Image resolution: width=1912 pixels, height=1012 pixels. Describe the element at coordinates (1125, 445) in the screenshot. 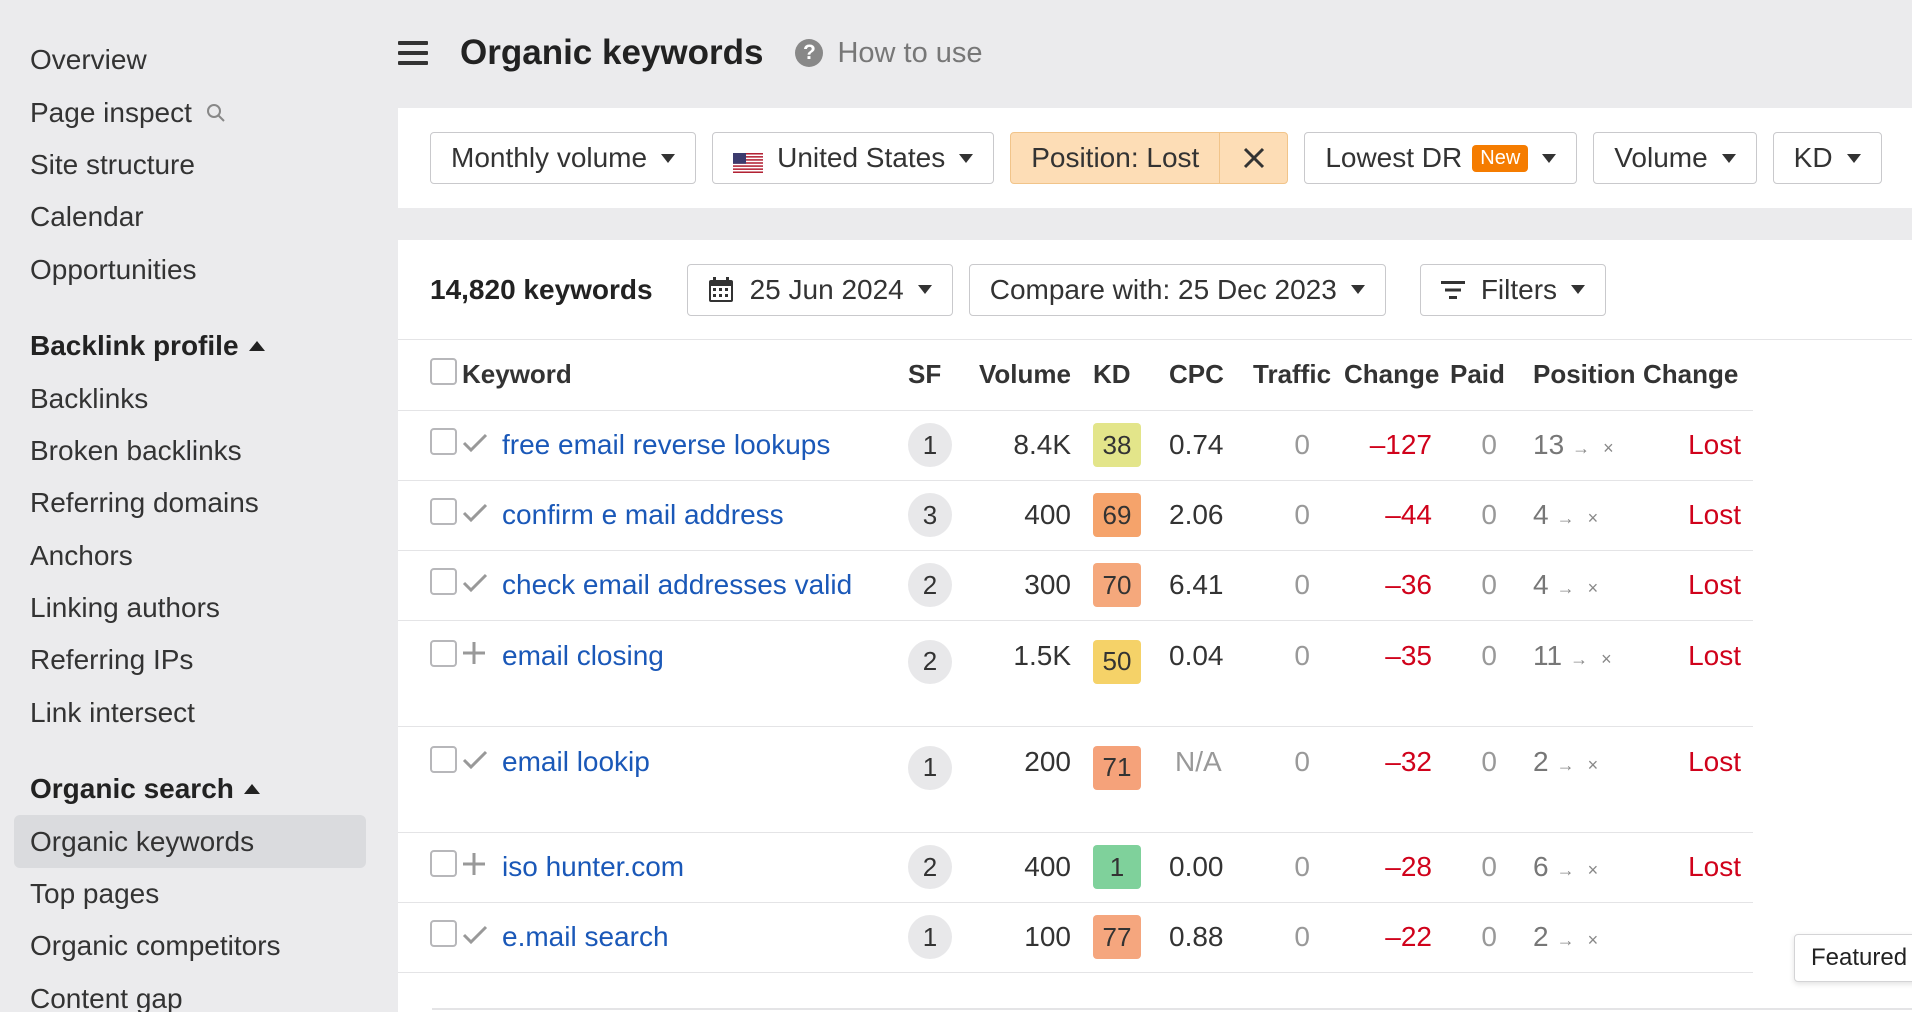

I see `kd-cell: 38` at that location.